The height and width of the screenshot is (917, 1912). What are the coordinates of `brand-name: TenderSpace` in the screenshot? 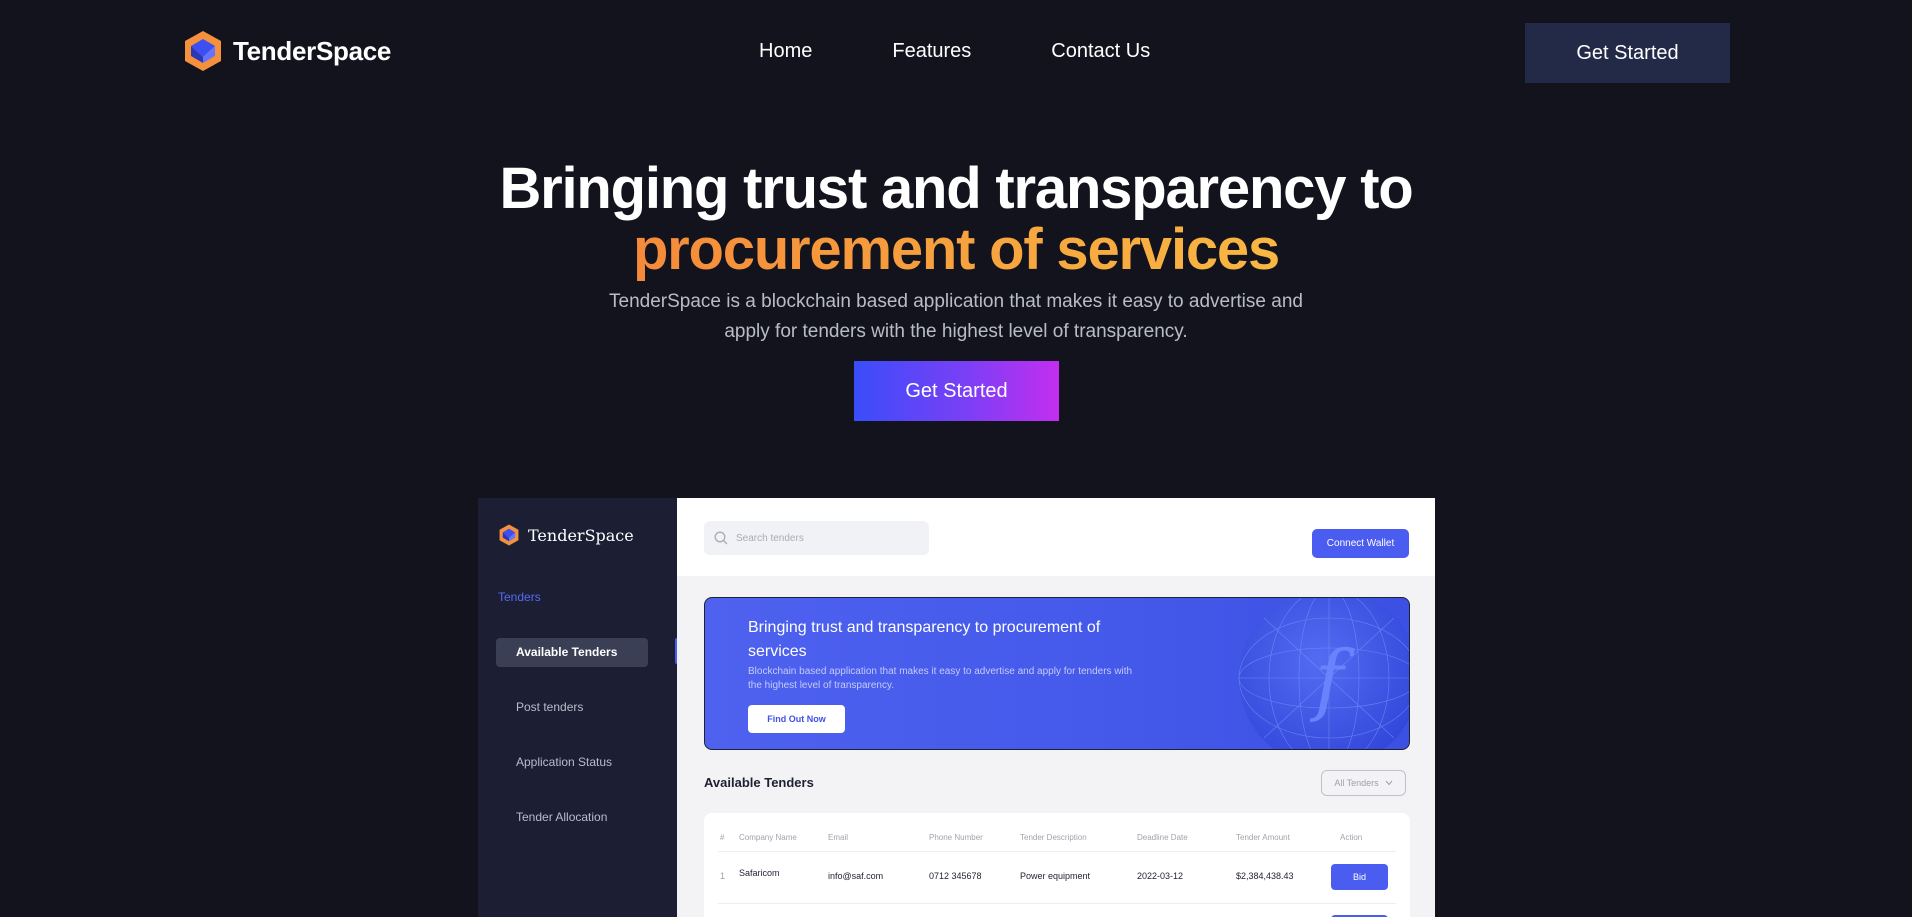 It's located at (312, 50).